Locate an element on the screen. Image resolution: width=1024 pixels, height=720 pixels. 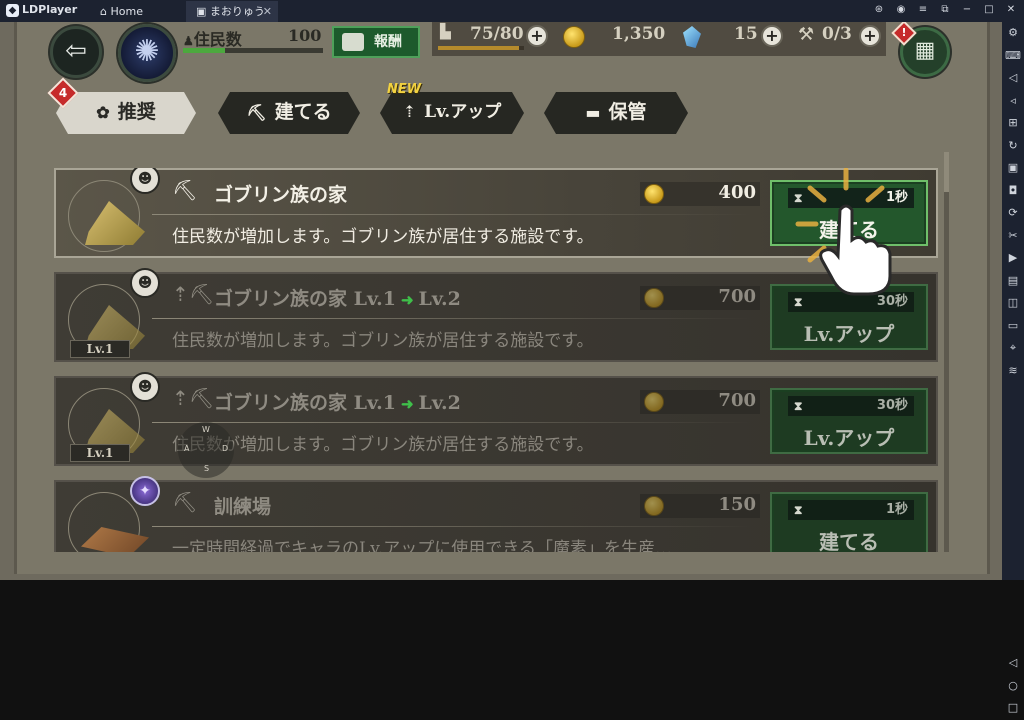
population-bar is located at coordinates (253, 50).